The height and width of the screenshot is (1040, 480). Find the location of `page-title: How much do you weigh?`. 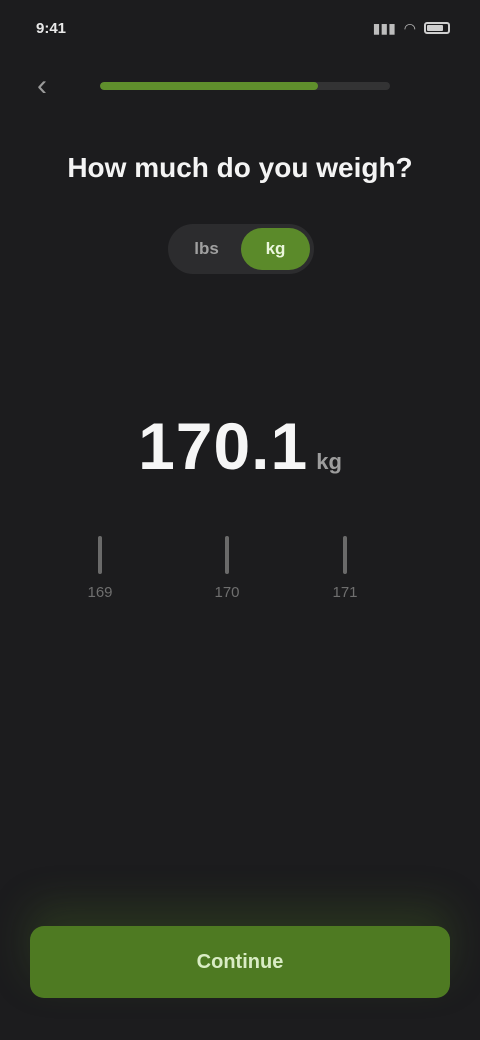

page-title: How much do you weigh? is located at coordinates (240, 167).